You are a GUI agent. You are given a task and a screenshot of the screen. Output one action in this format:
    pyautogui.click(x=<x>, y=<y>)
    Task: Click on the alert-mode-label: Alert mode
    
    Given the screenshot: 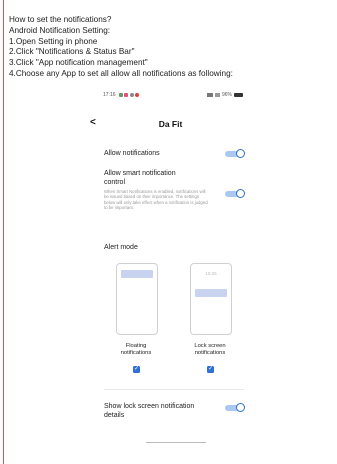 What is the action you would take?
    pyautogui.click(x=121, y=247)
    